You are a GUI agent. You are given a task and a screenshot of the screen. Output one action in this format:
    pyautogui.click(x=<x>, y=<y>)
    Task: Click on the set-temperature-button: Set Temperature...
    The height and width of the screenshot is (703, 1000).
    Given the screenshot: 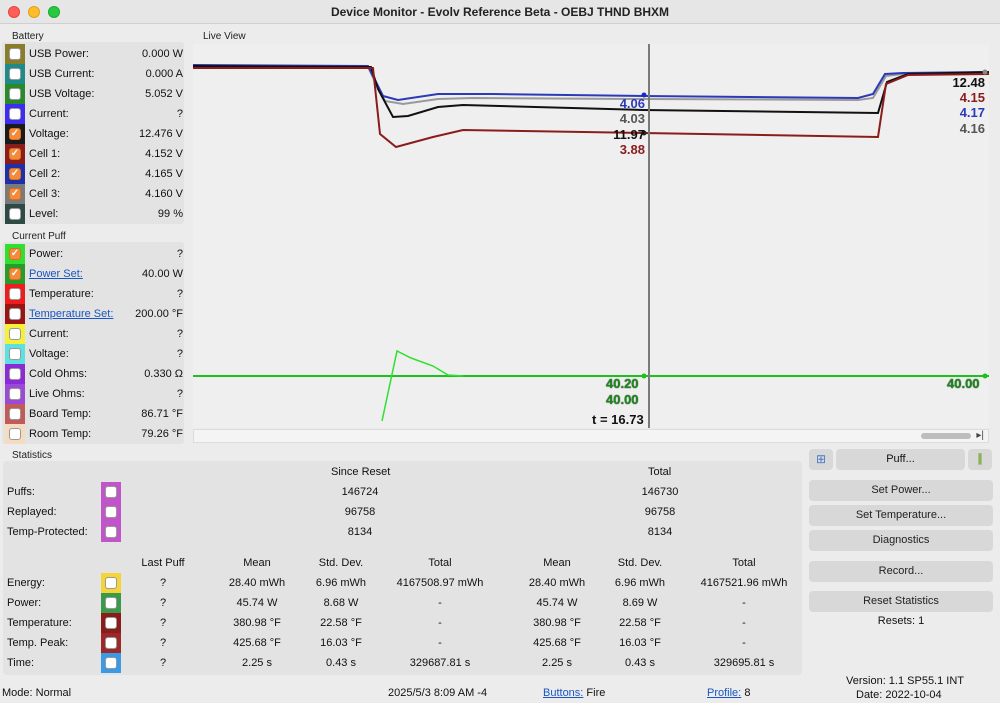 What is the action you would take?
    pyautogui.click(x=901, y=515)
    